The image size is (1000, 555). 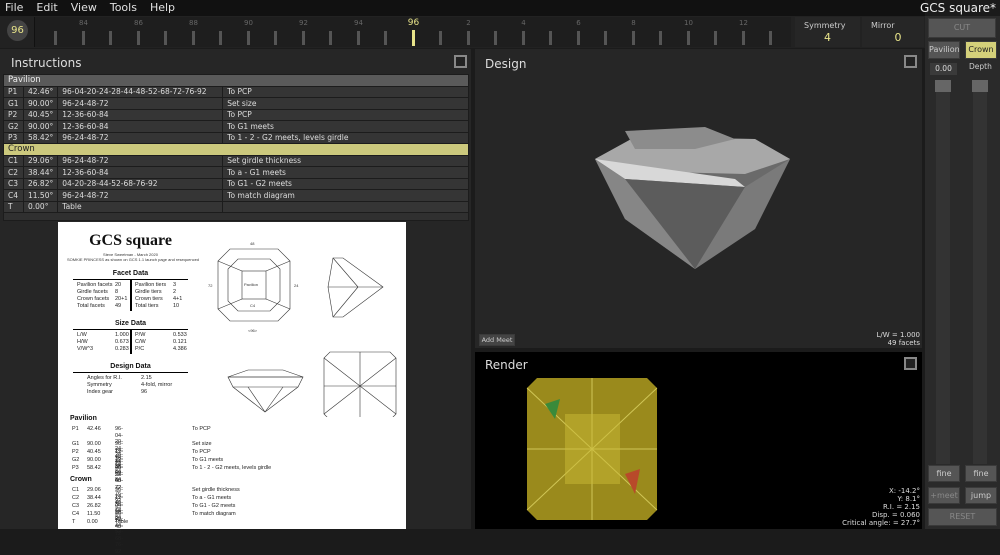 What do you see at coordinates (468, 23) in the screenshot?
I see `ruler-label: 2` at bounding box center [468, 23].